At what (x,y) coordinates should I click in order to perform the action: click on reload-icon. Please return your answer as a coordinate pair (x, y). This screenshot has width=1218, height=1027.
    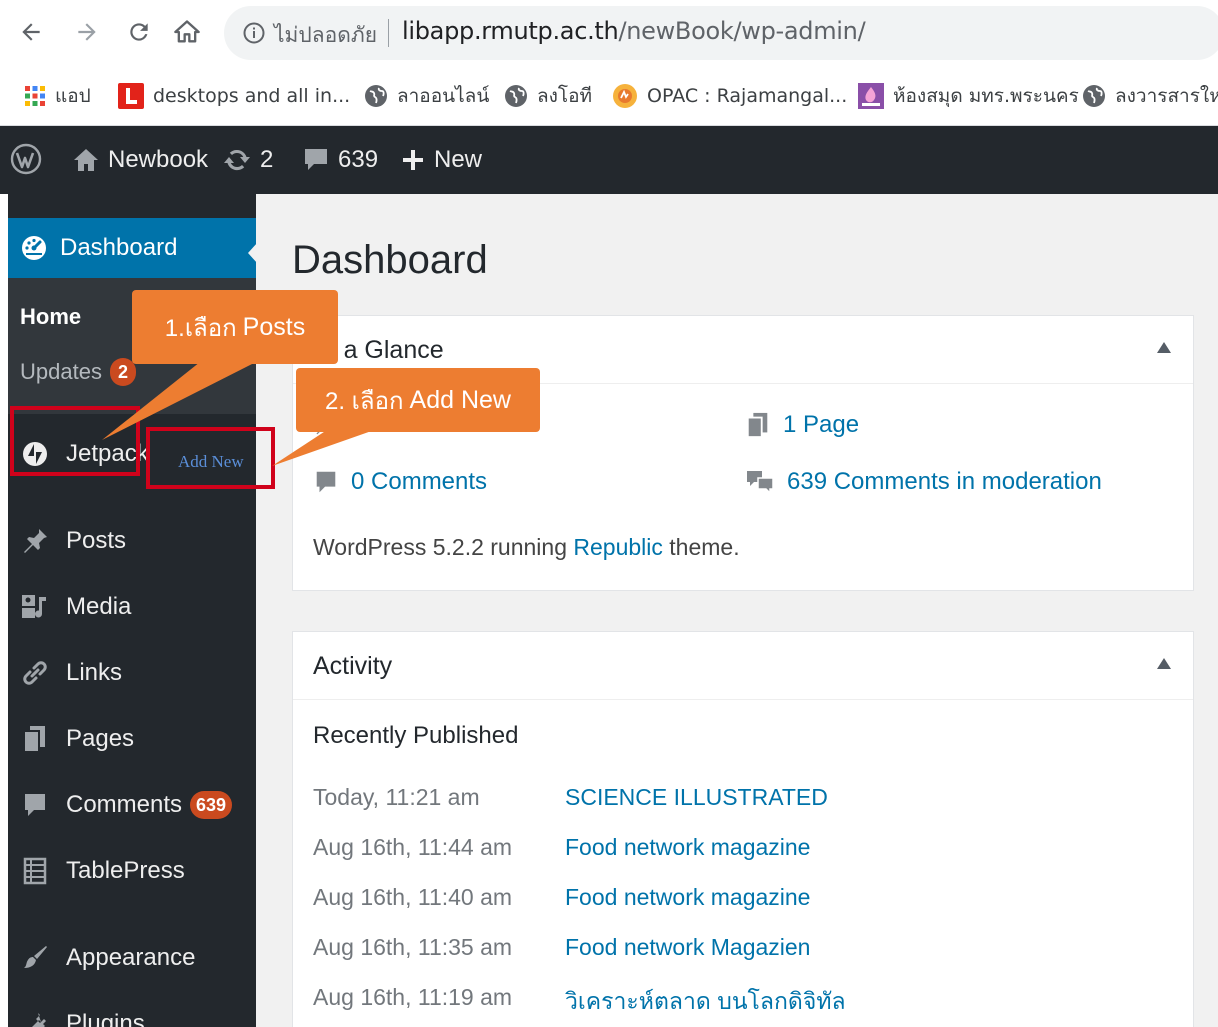
    Looking at the image, I should click on (139, 32).